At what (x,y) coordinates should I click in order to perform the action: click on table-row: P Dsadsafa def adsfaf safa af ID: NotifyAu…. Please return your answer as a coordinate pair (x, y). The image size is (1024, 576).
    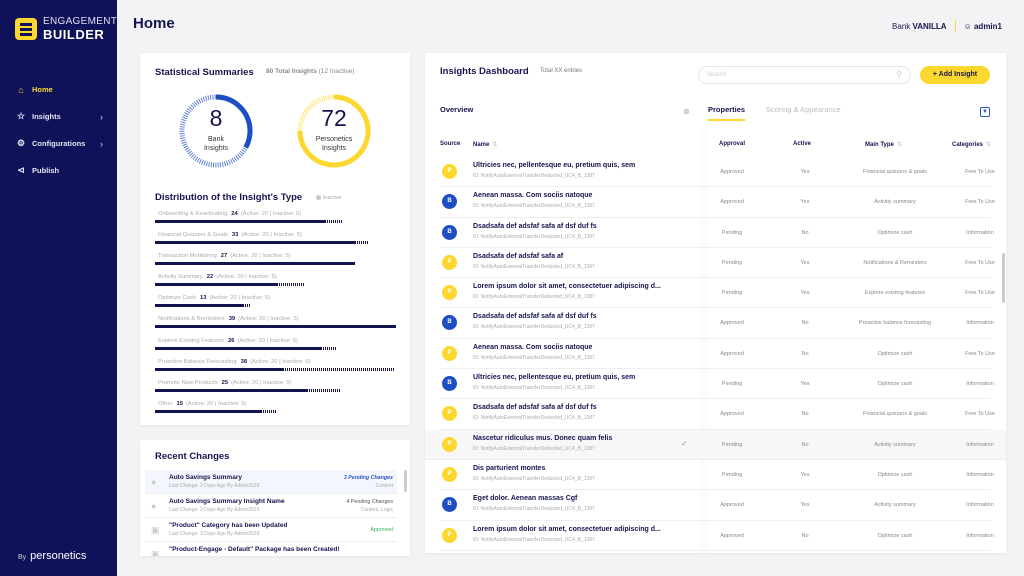
    Looking at the image, I should click on (717, 263).